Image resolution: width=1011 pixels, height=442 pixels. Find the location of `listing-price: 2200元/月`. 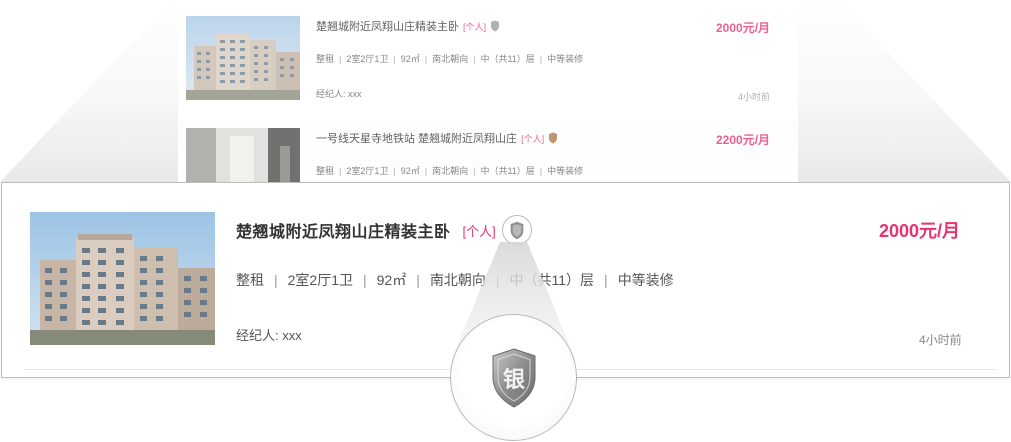

listing-price: 2200元/月 is located at coordinates (743, 140).